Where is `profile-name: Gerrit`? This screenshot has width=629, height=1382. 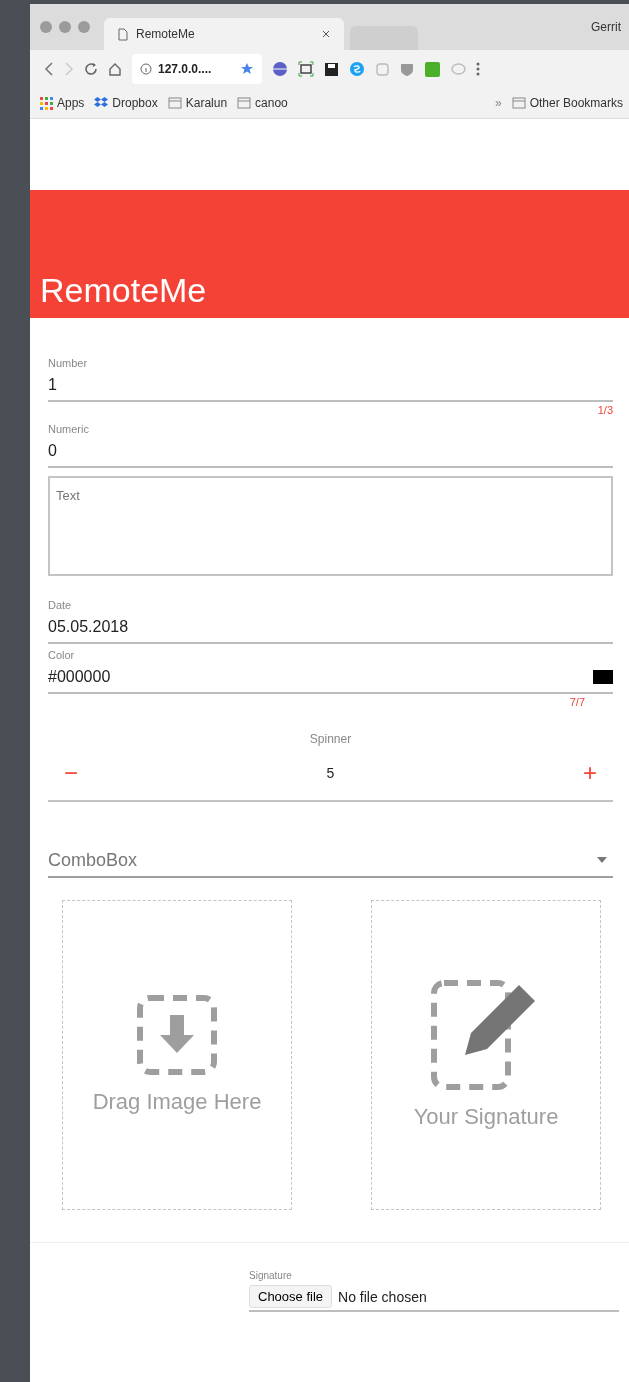 profile-name: Gerrit is located at coordinates (606, 27).